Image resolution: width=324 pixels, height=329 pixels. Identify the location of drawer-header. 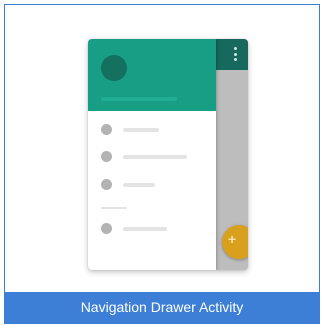
(152, 75).